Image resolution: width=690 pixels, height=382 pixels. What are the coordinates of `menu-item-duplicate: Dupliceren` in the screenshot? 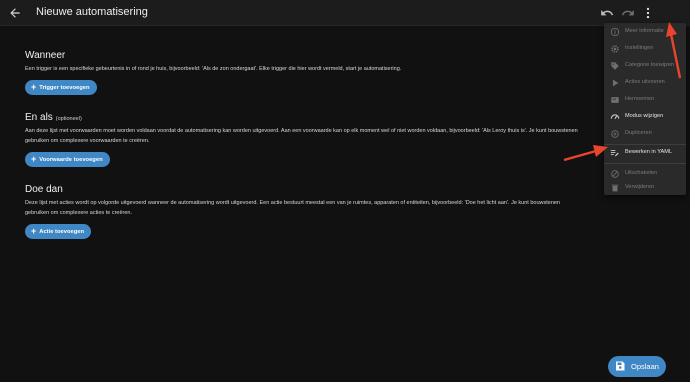 It's located at (645, 134).